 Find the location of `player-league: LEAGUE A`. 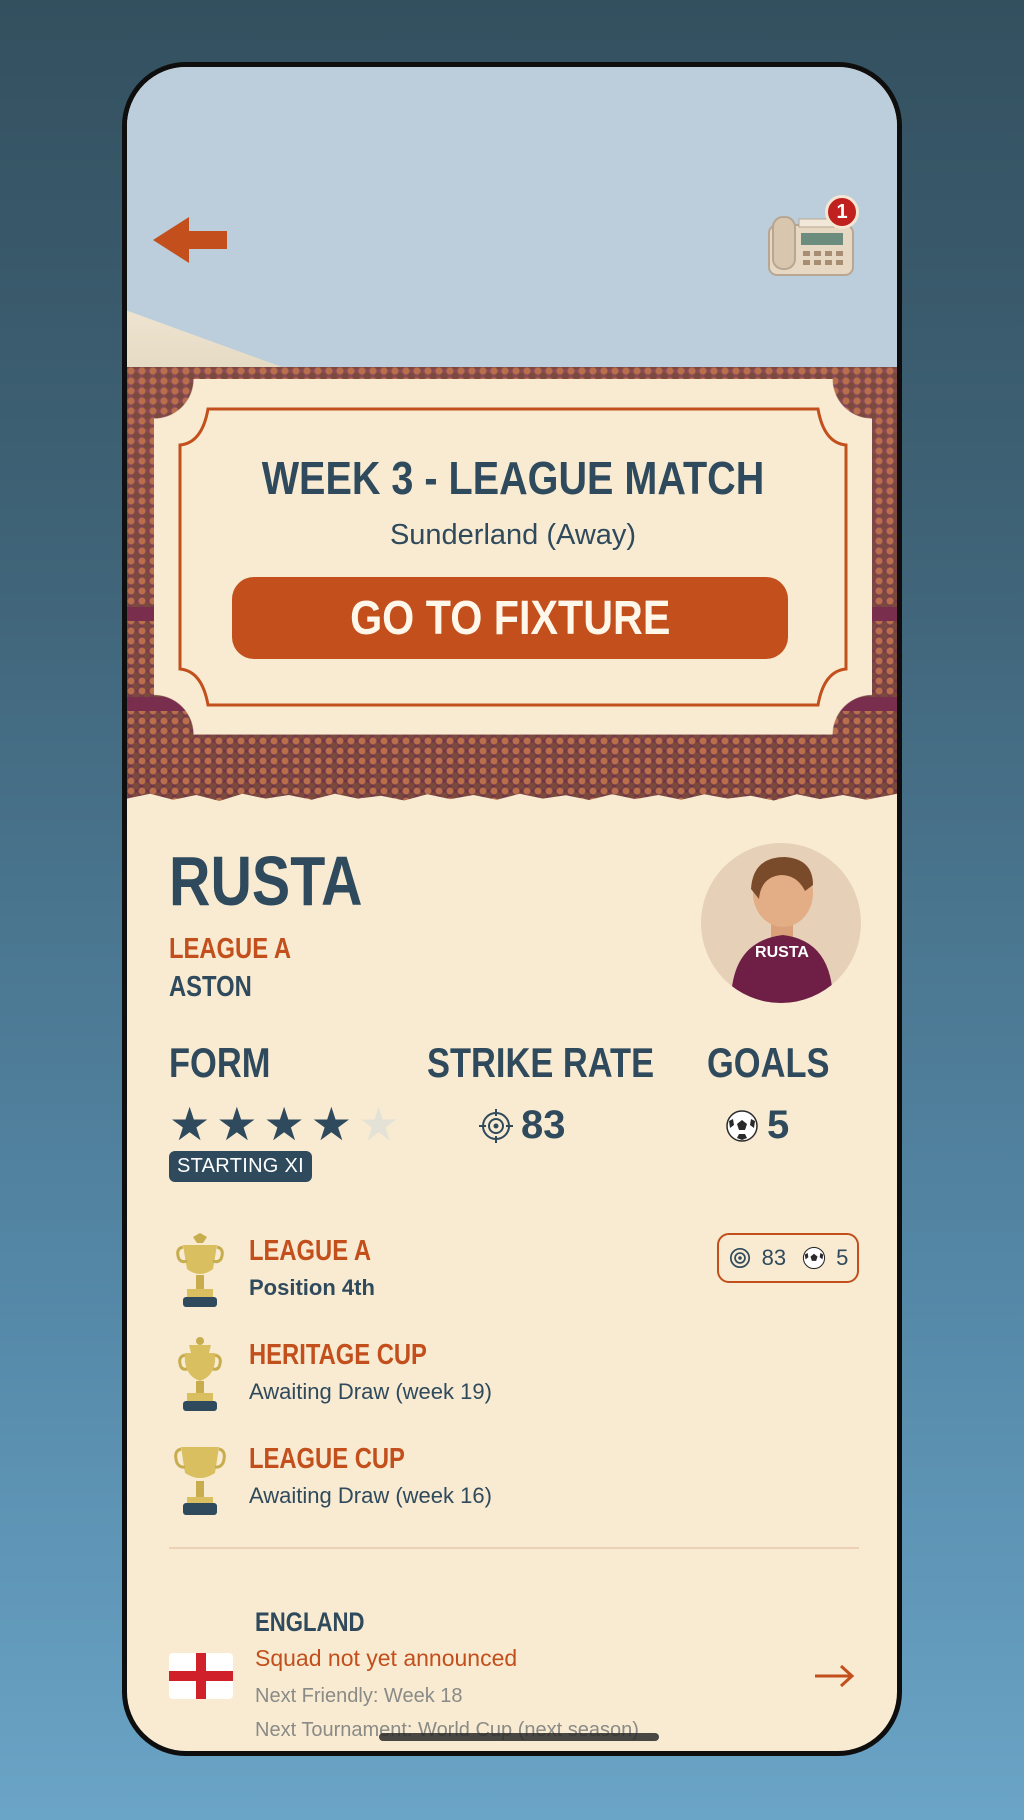

player-league: LEAGUE A is located at coordinates (230, 949).